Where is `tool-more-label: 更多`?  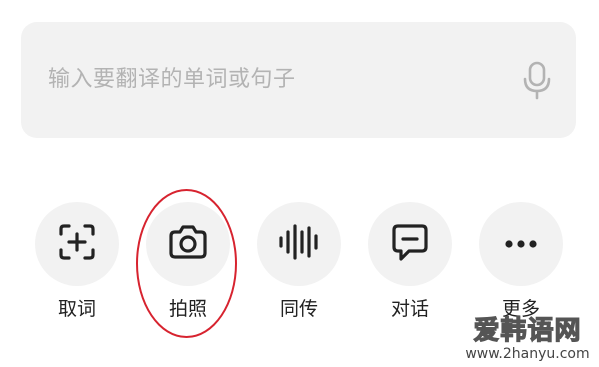 tool-more-label: 更多 is located at coordinates (520, 309).